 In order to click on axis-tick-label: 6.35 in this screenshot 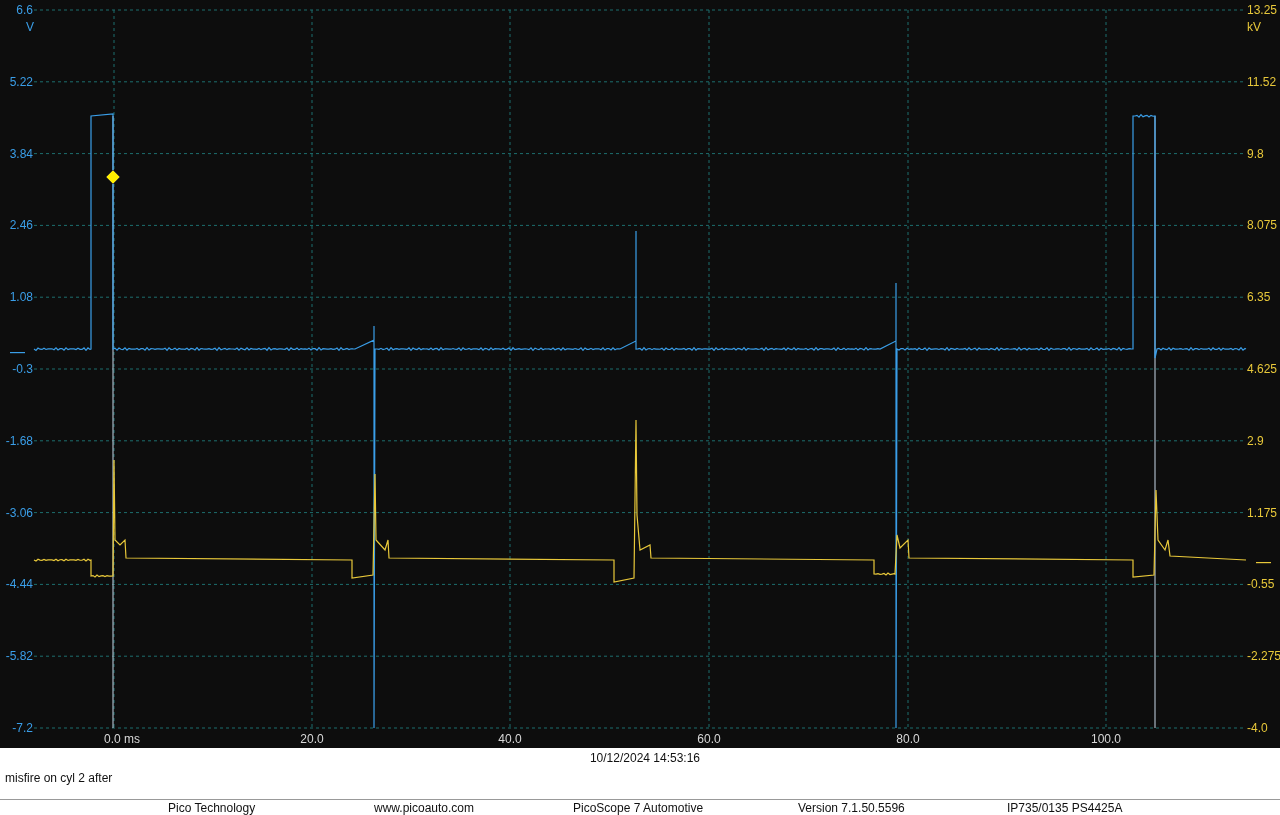, I will do `click(1259, 297)`.